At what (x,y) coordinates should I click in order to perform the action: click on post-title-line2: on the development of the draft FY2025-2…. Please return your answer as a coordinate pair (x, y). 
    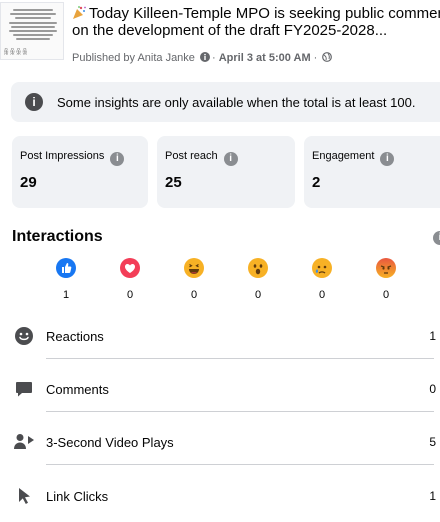
    Looking at the image, I should click on (230, 30).